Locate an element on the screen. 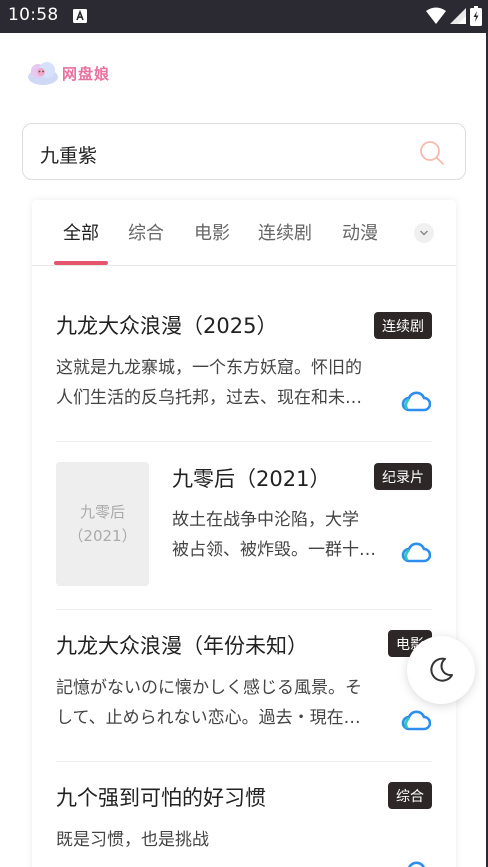  description-line: 既是习惯，也是挑战 is located at coordinates (132, 840).